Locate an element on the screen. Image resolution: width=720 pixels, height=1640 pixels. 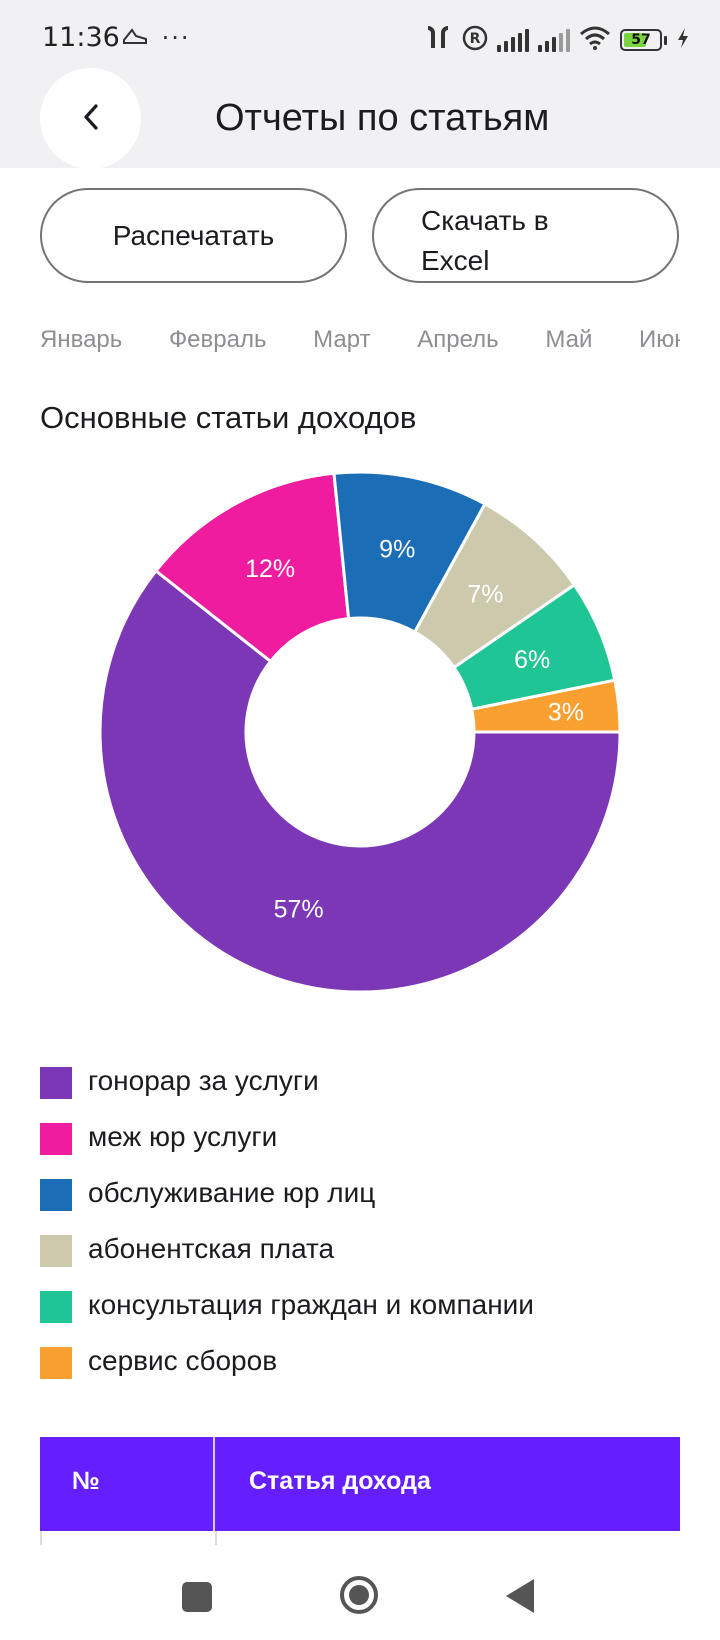
slice-label: 3% is located at coordinates (566, 712).